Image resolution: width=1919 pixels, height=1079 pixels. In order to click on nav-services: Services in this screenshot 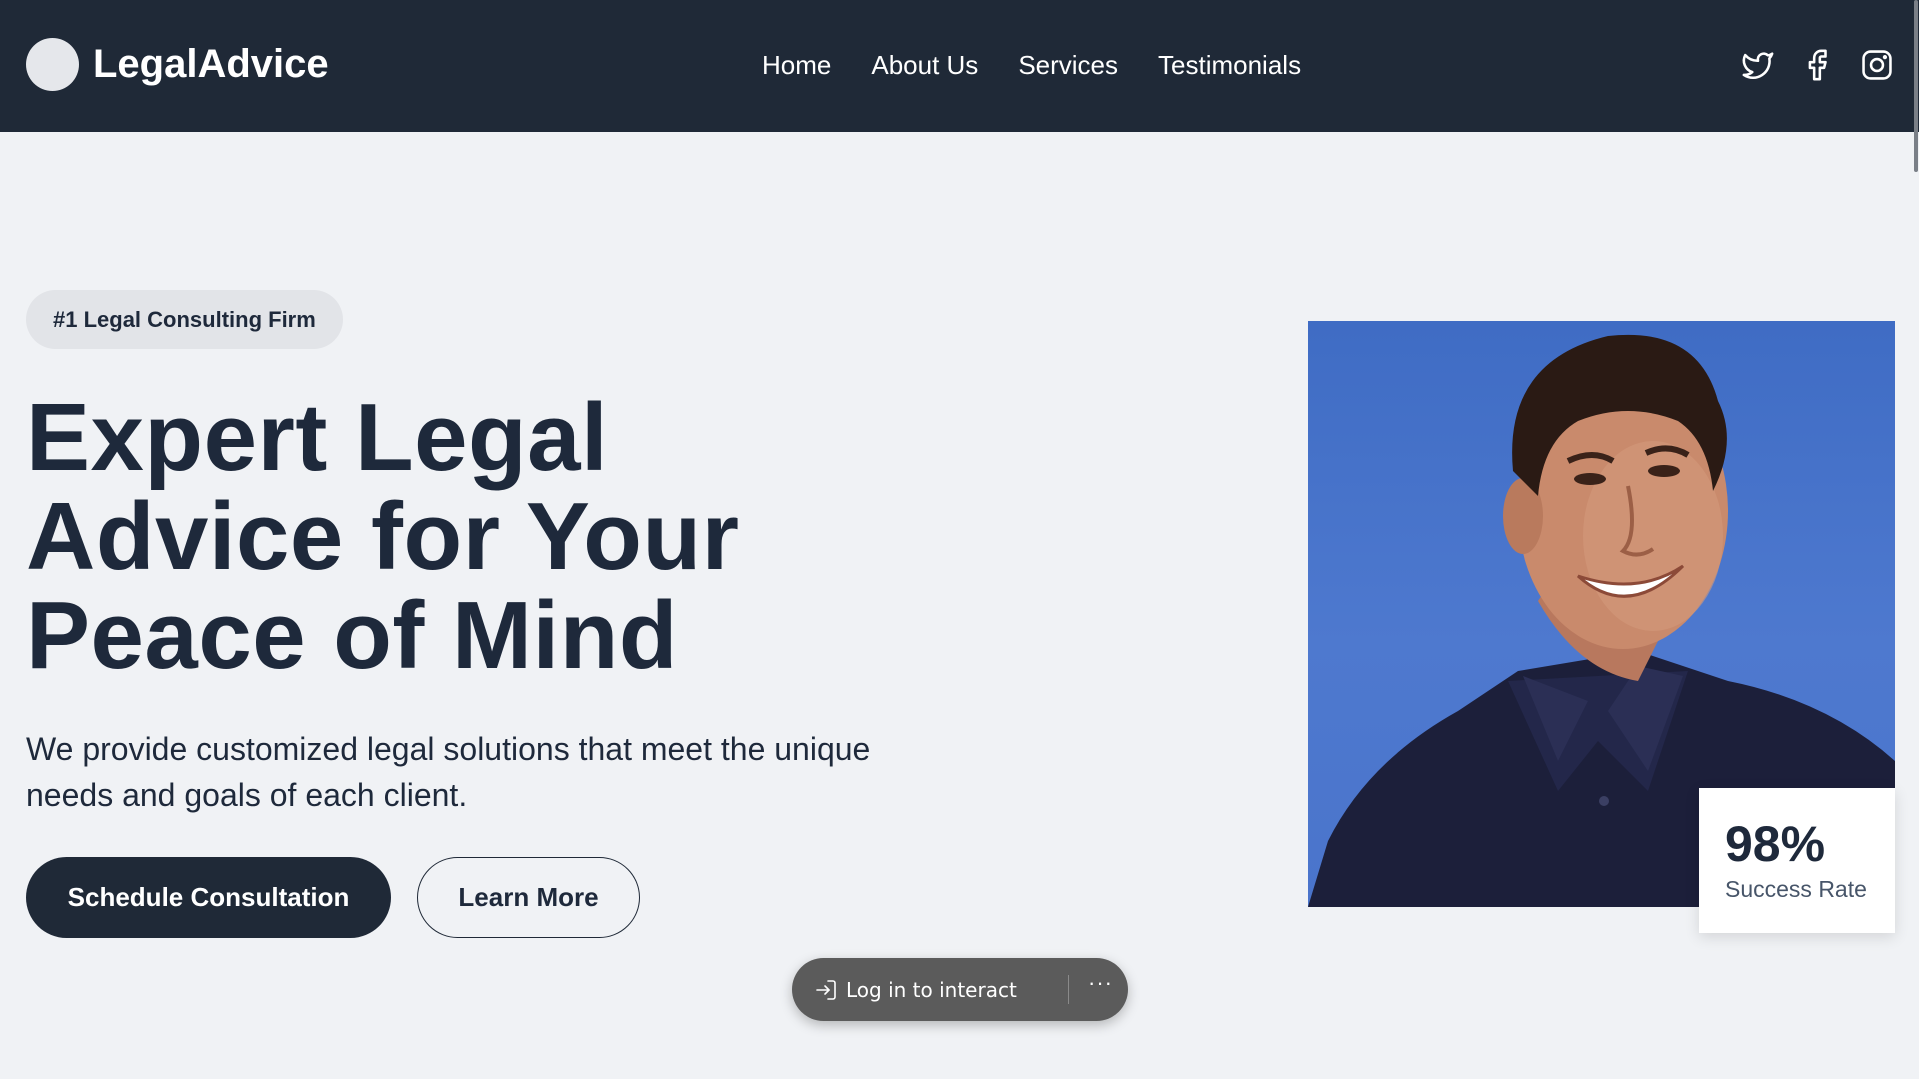, I will do `click(1068, 65)`.